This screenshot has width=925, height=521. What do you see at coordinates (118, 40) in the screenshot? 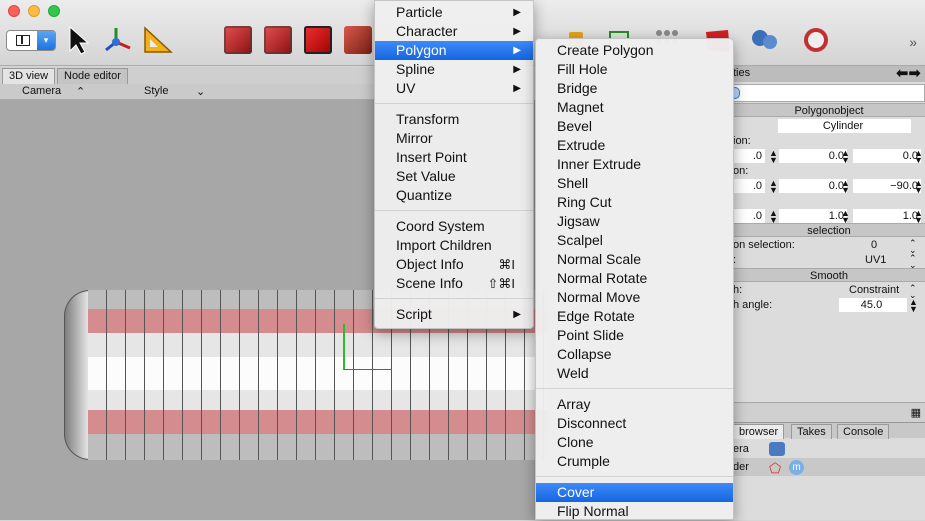
I see `move-icon` at bounding box center [118, 40].